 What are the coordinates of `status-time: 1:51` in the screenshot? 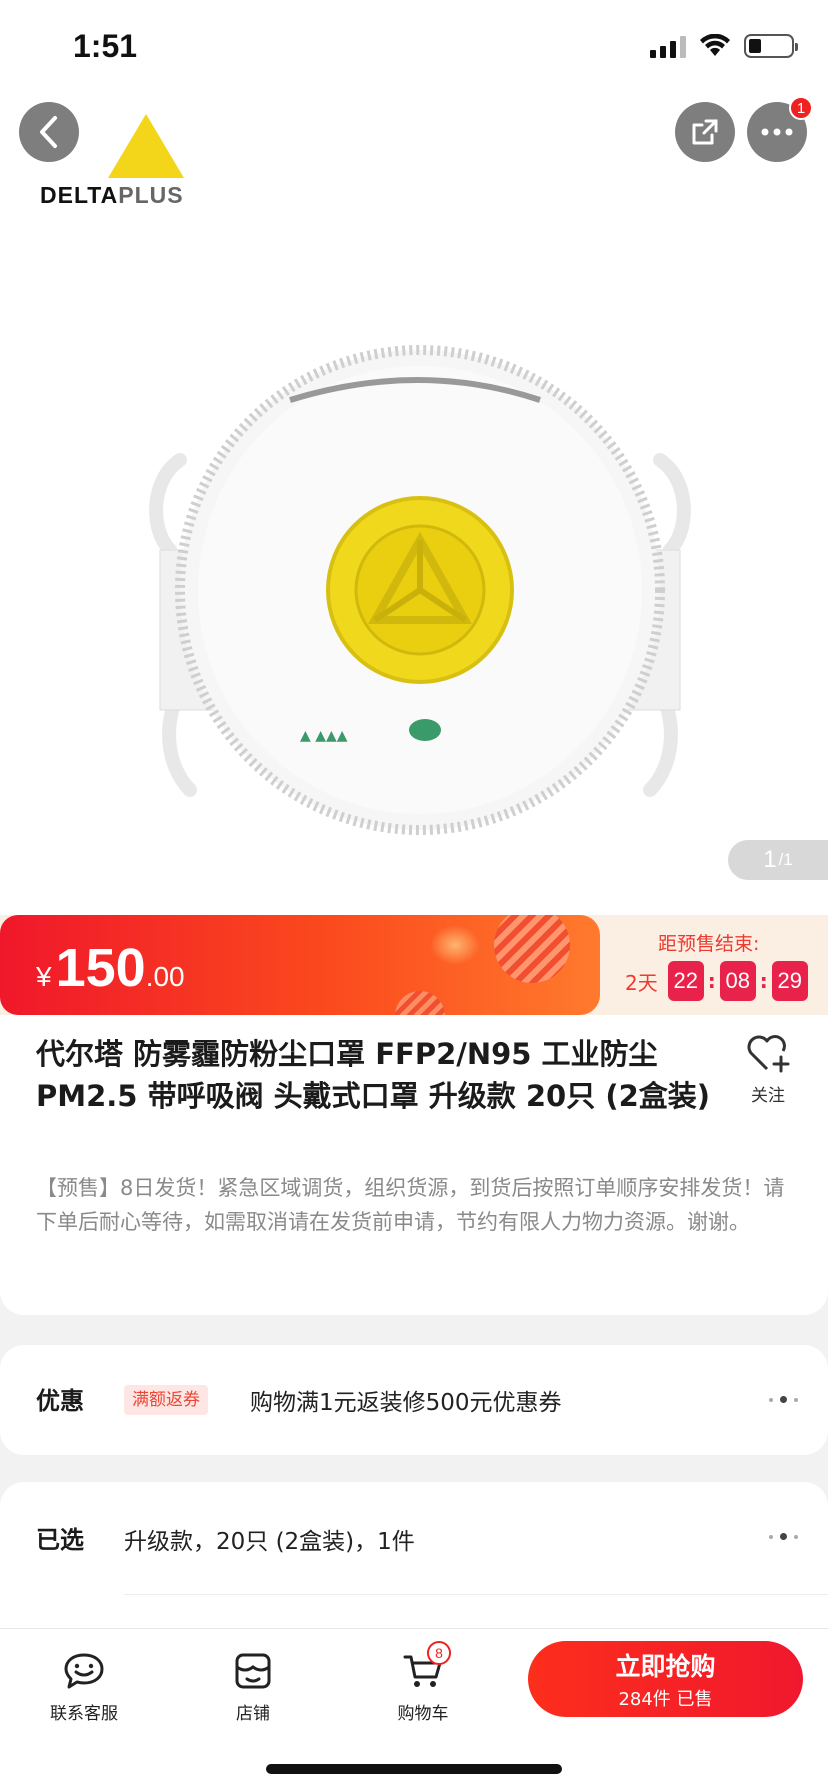 It's located at (105, 46).